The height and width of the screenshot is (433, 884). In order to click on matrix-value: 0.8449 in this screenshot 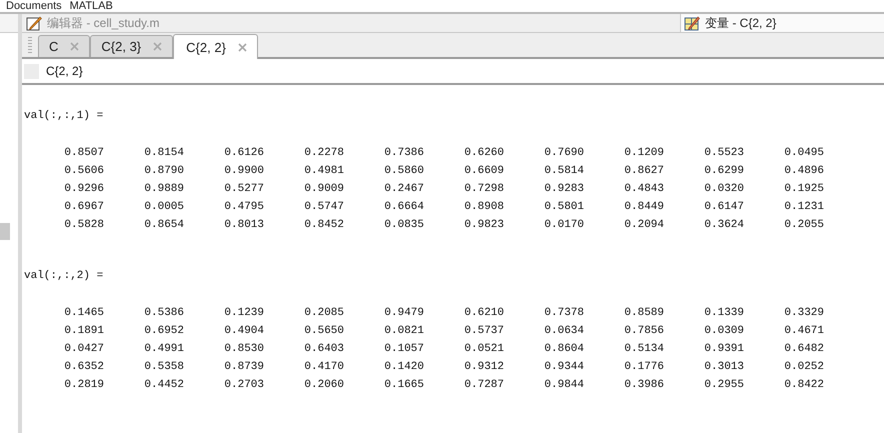, I will do `click(643, 207)`.